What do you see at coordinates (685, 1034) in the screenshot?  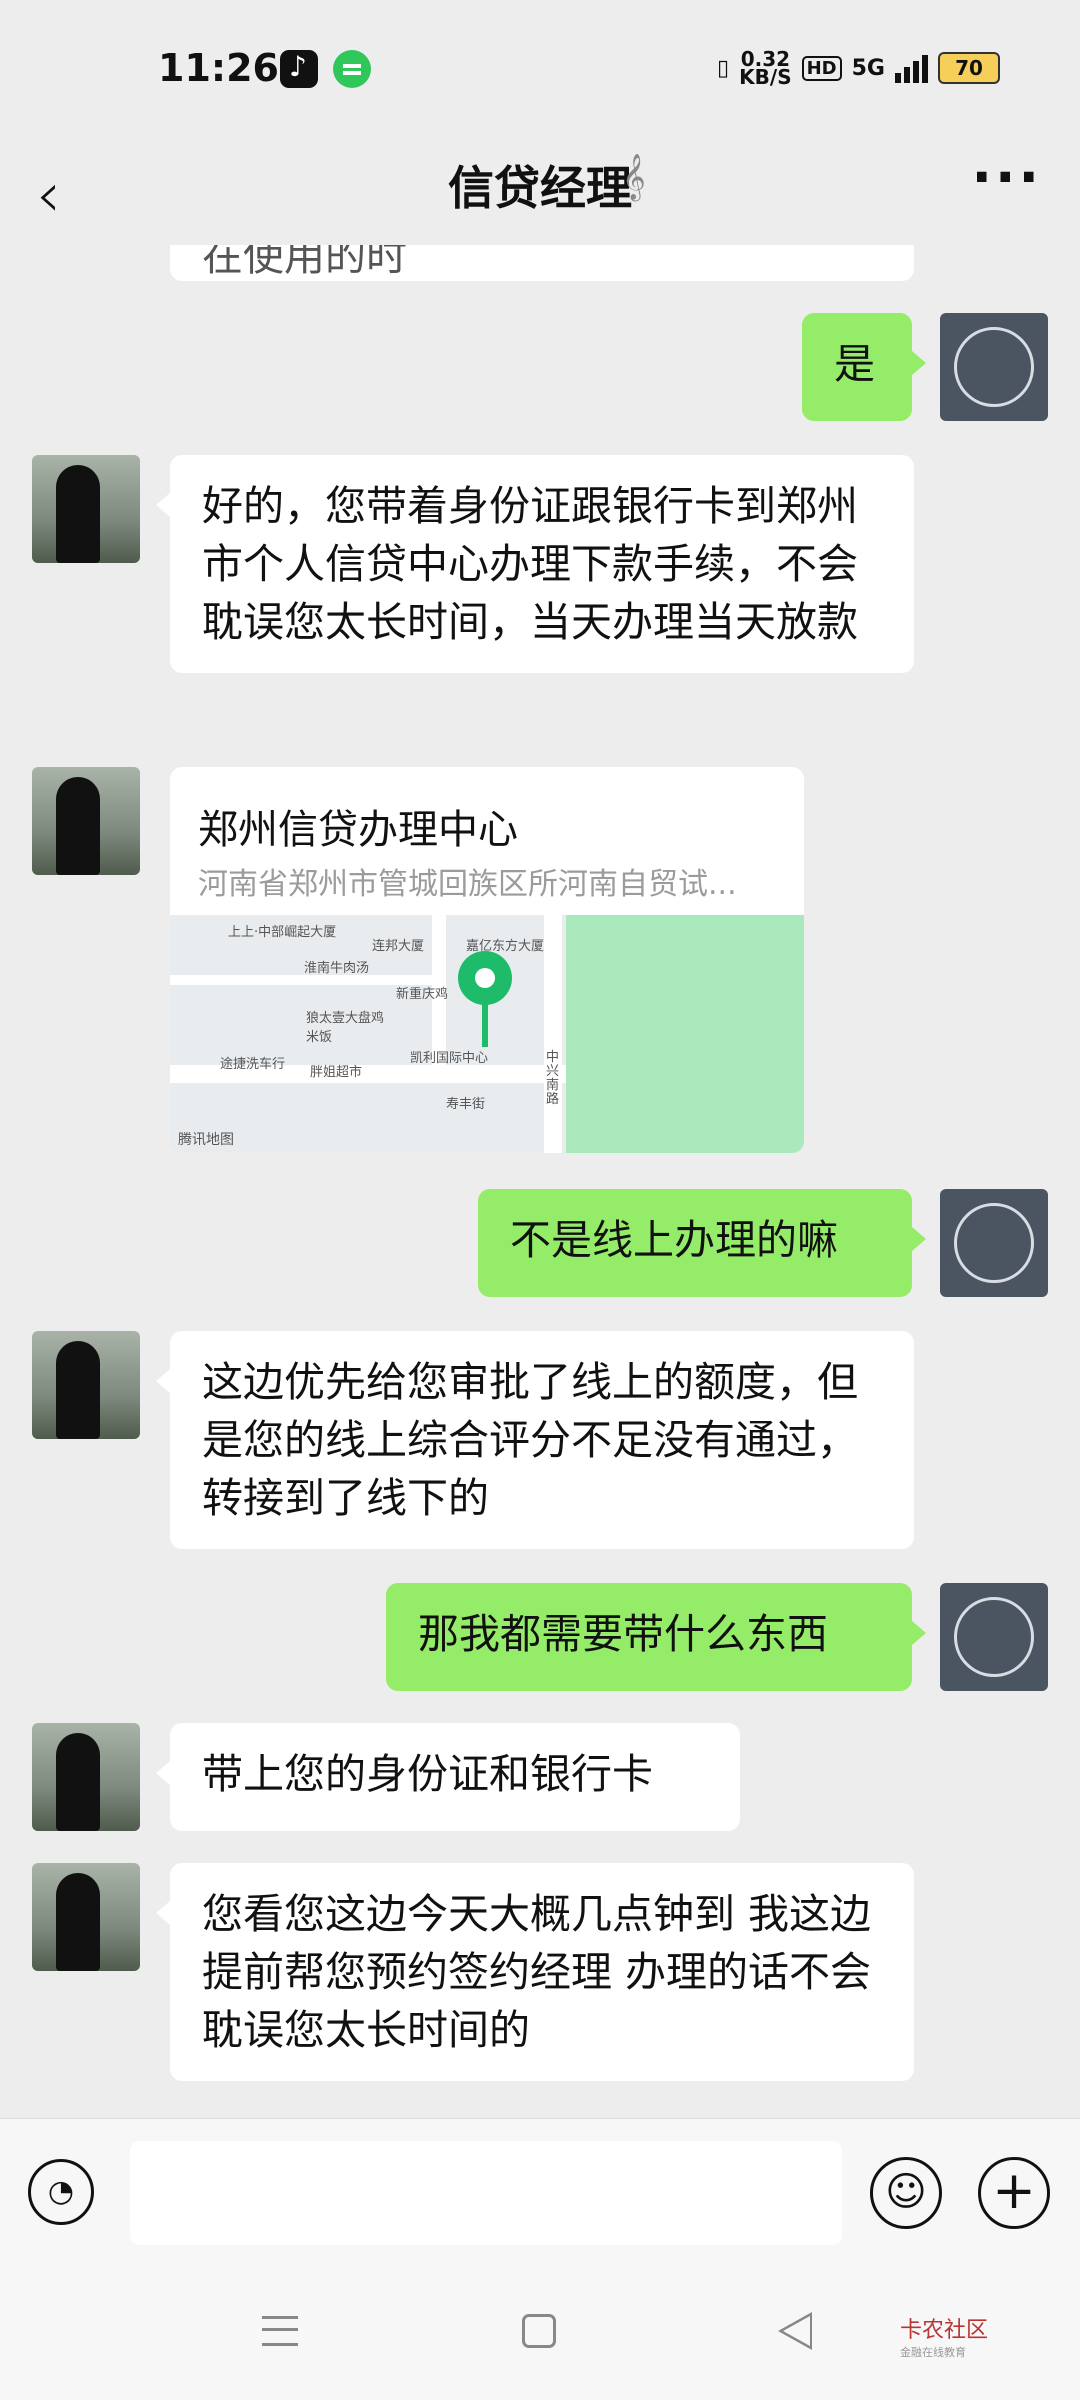 I see `map-green-area` at bounding box center [685, 1034].